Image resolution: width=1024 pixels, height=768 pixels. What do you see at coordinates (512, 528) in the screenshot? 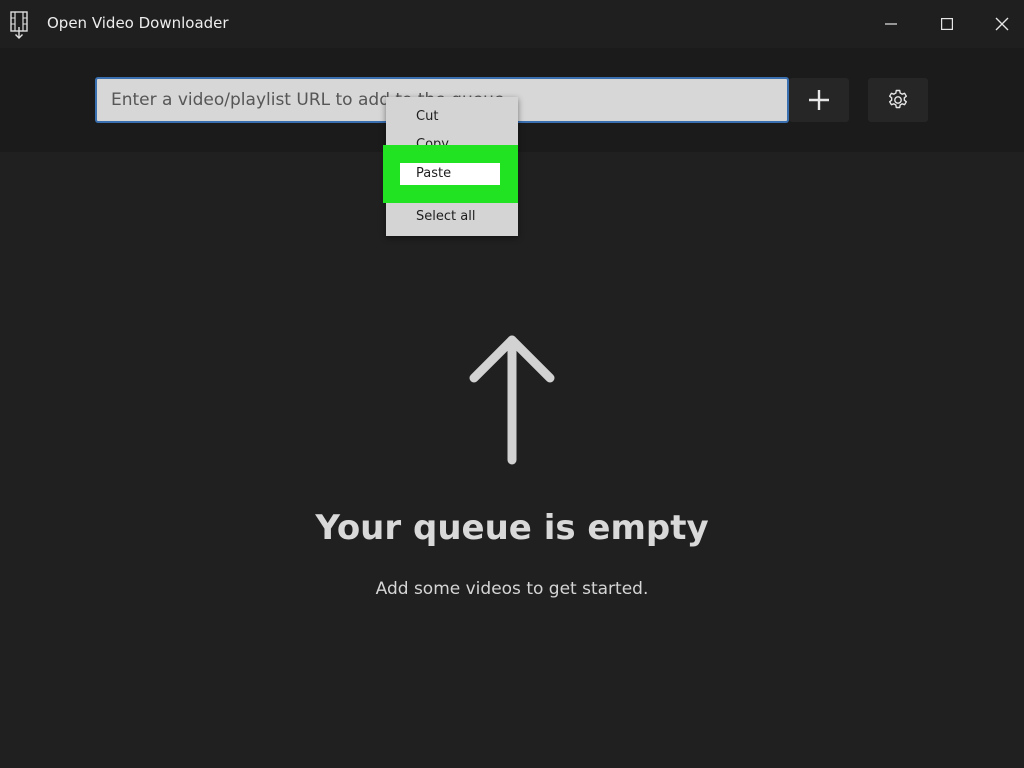
I see `empty-queue-title: Your queue is empty` at bounding box center [512, 528].